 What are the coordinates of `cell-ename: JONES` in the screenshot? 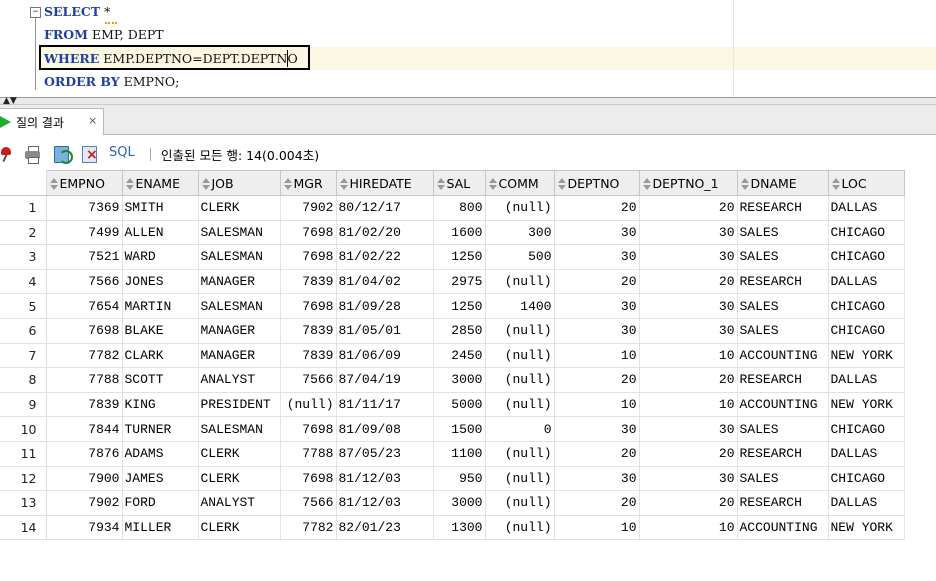 It's located at (160, 282).